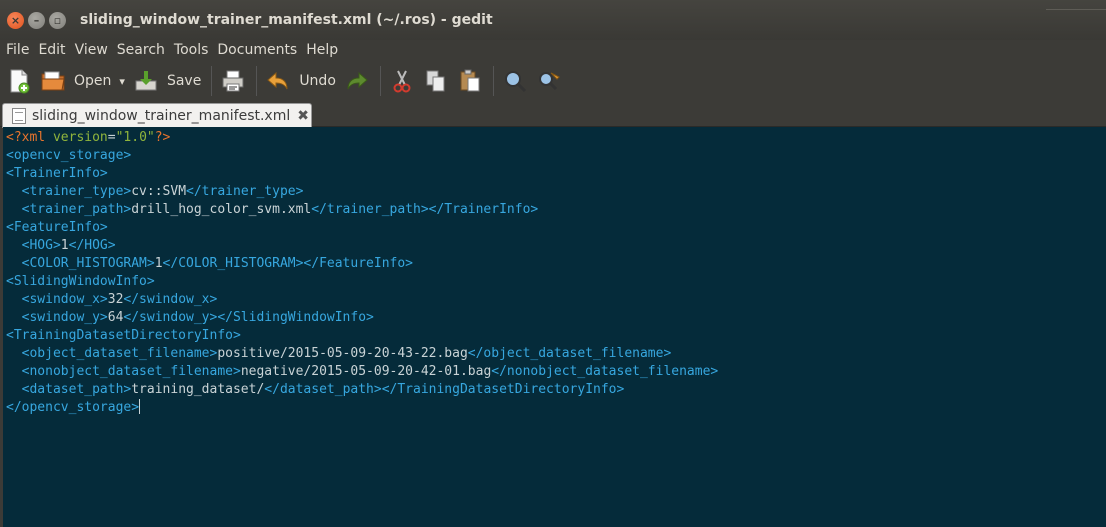  Describe the element at coordinates (191, 50) in the screenshot. I see `menu-tools: Tools` at that location.